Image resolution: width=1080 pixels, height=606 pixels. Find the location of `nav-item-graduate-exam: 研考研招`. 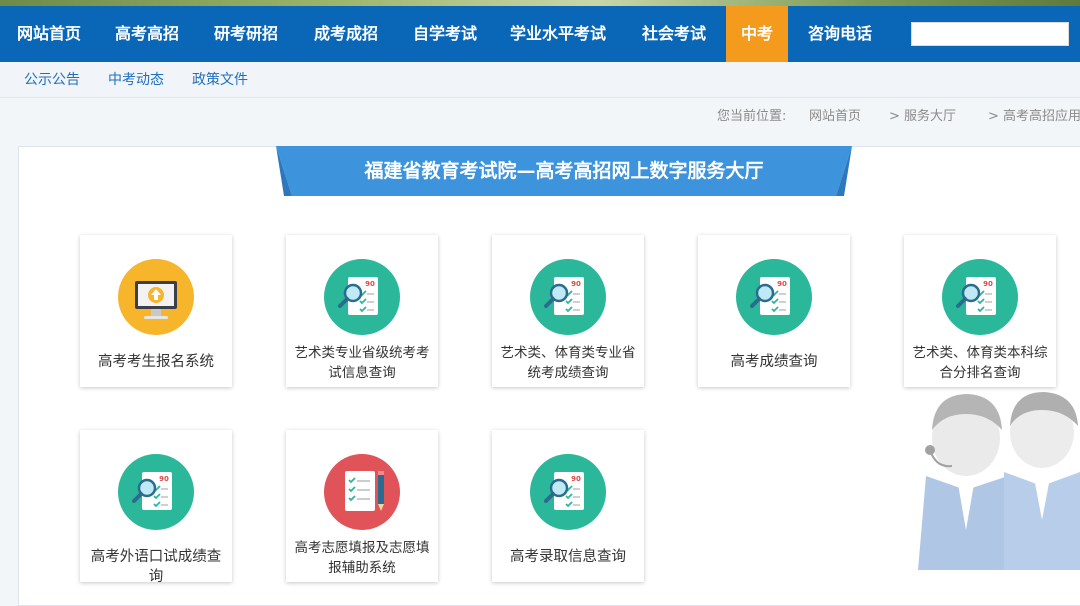

nav-item-graduate-exam: 研考研招 is located at coordinates (246, 34).